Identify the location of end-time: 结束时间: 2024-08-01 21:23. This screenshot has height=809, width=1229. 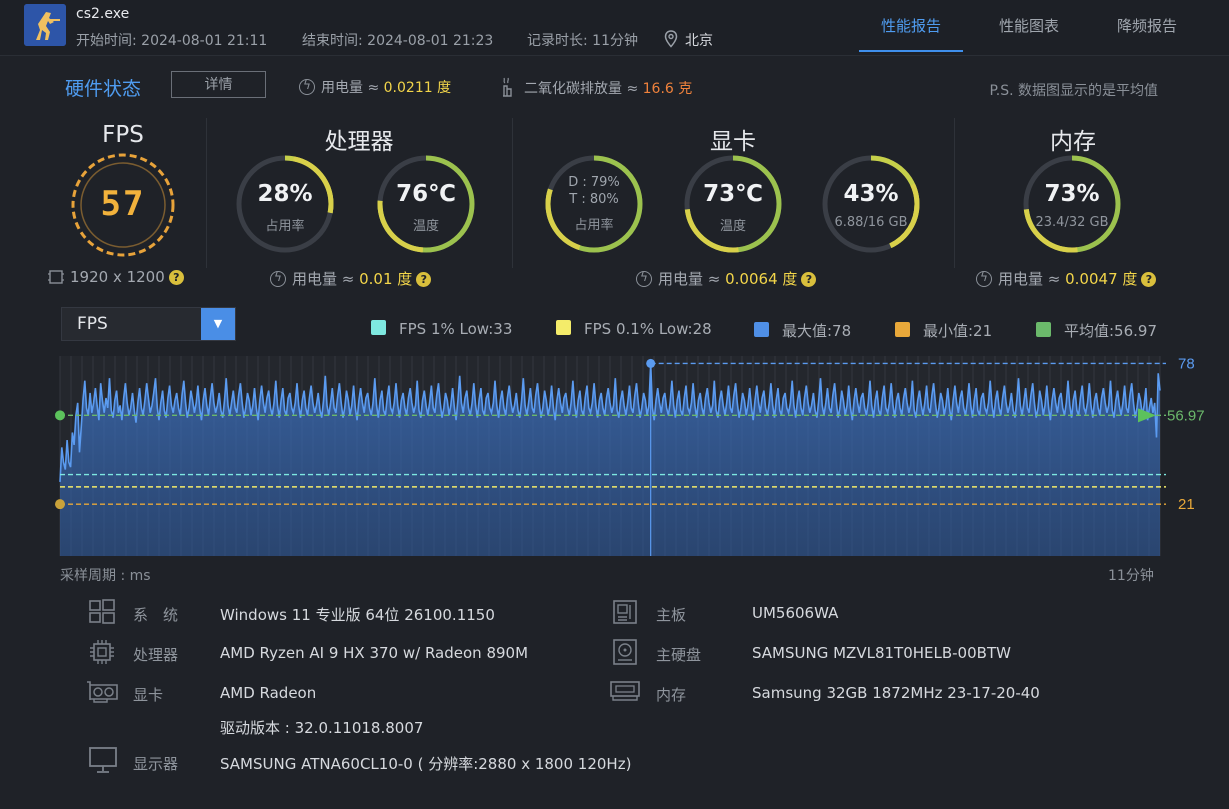
(398, 41).